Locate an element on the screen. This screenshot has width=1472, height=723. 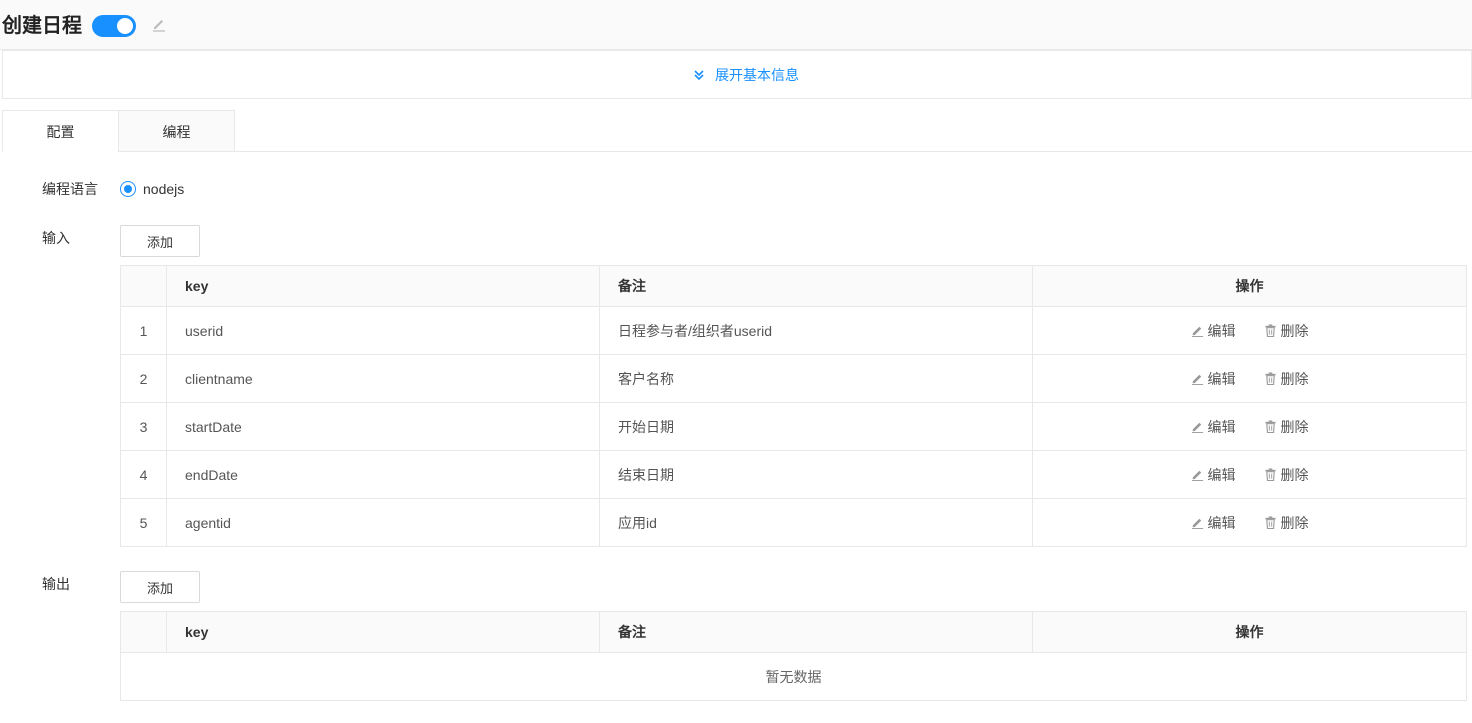
row-index: 4 is located at coordinates (143, 474).